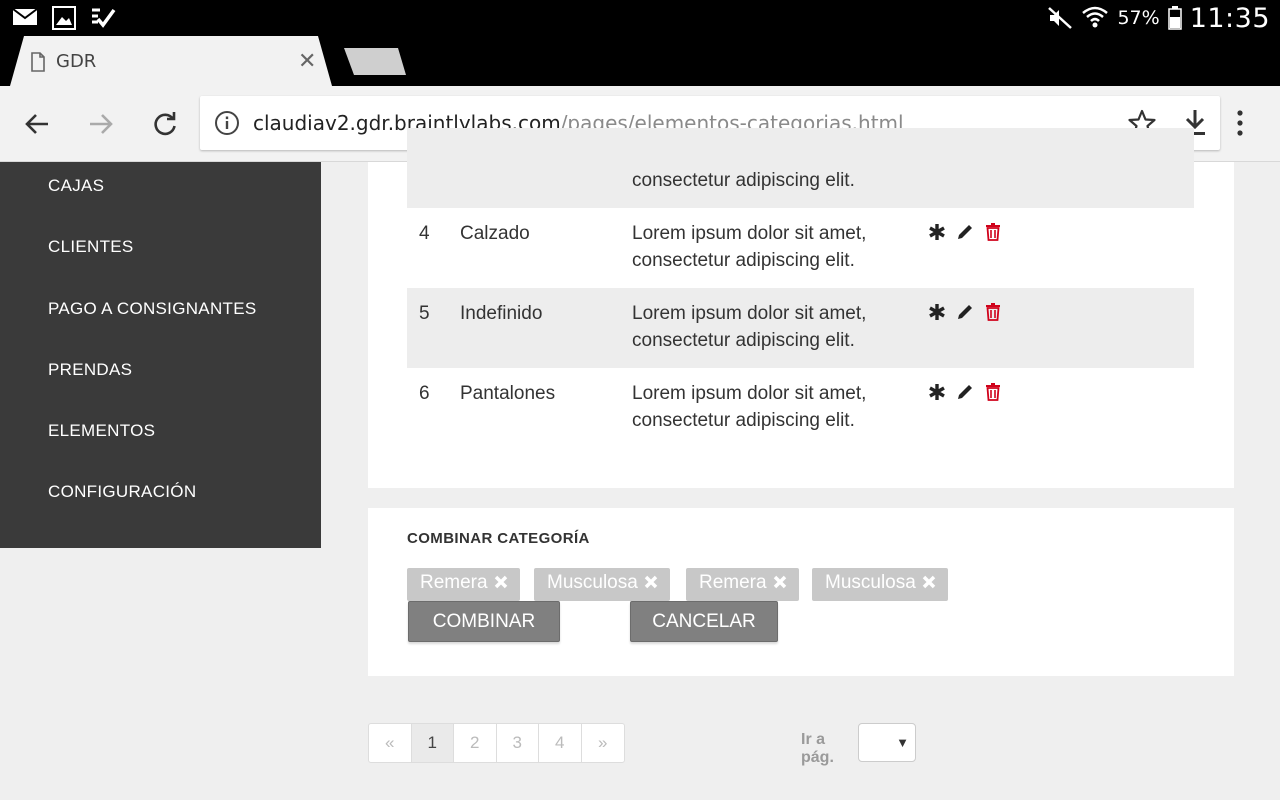 This screenshot has width=1280, height=800. I want to click on clock: 11:35, so click(1229, 18).